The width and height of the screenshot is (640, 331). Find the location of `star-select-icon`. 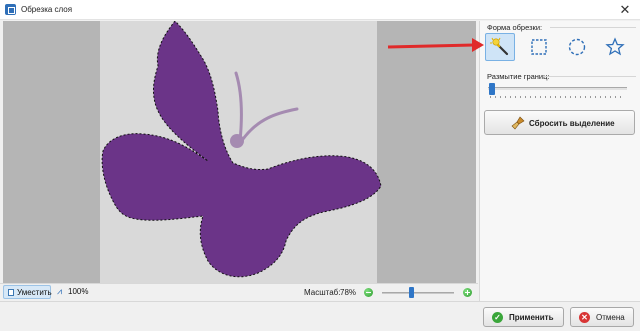

star-select-icon is located at coordinates (615, 46).